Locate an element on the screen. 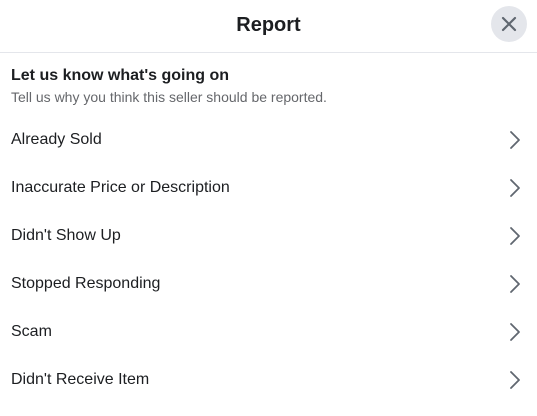 Image resolution: width=537 pixels, height=416 pixels. close-button is located at coordinates (509, 24).